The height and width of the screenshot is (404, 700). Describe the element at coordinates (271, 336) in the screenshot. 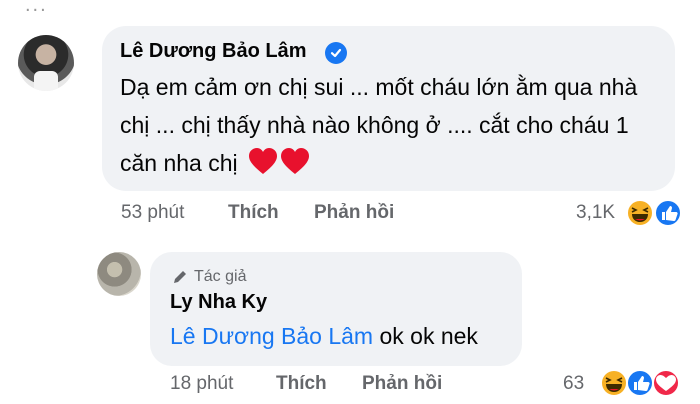

I see `mention-link: Lê Dương Bảo Lâm` at that location.